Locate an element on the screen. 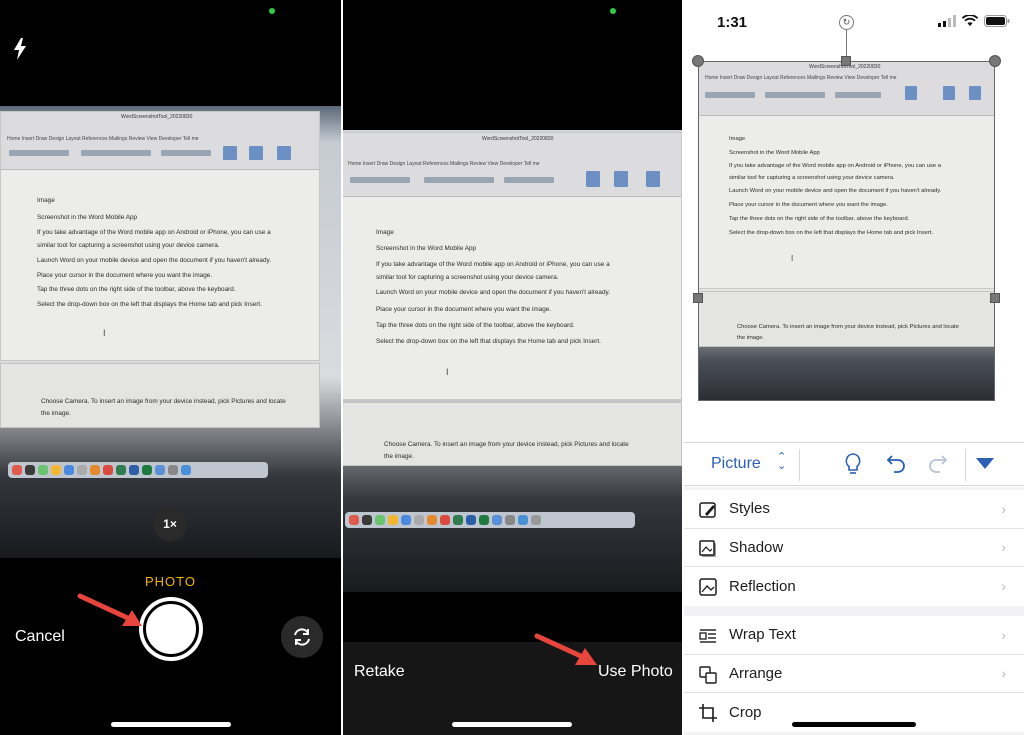 This screenshot has width=1024, height=735. menu-label: Crop is located at coordinates (745, 712).